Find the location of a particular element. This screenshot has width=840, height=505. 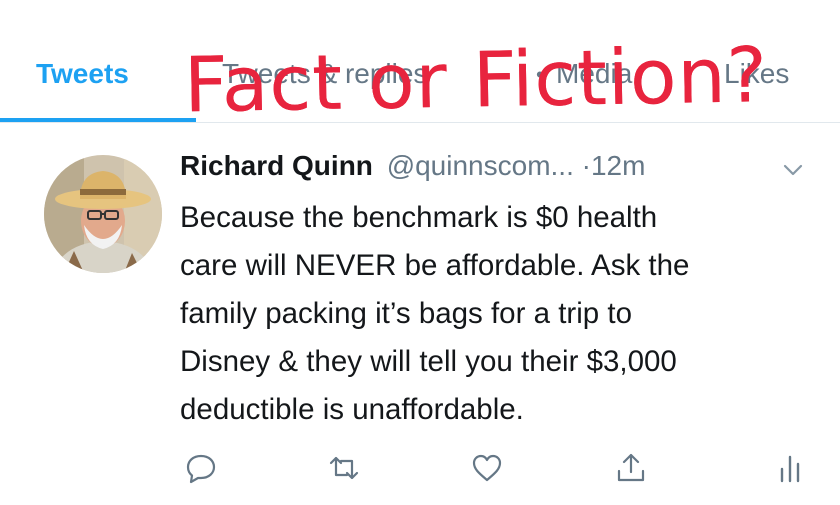

analytics-button is located at coordinates (790, 468).